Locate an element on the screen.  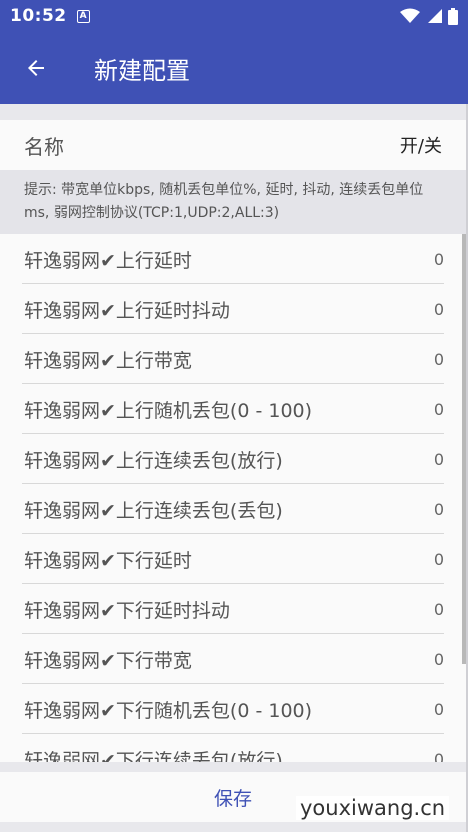
list-item: 轩逸弱网✔下行延时 0 is located at coordinates (233, 559).